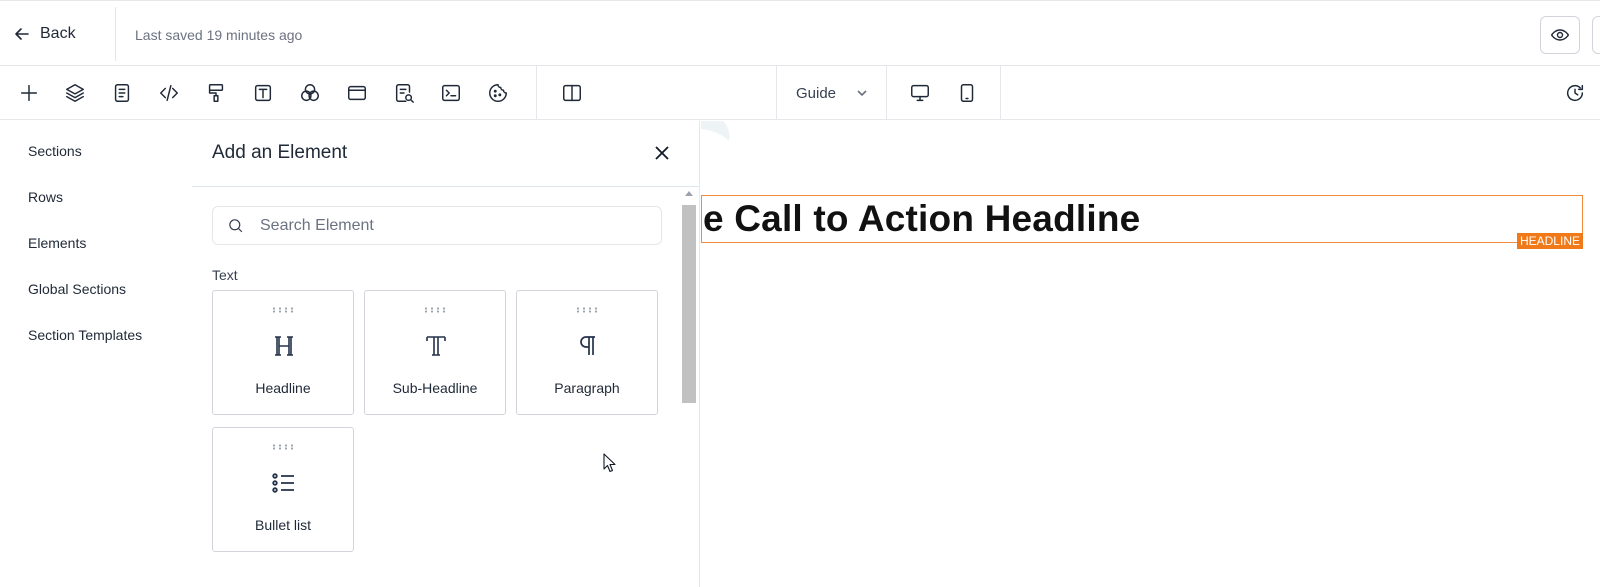 The width and height of the screenshot is (1600, 587). I want to click on layers-icon, so click(75, 93).